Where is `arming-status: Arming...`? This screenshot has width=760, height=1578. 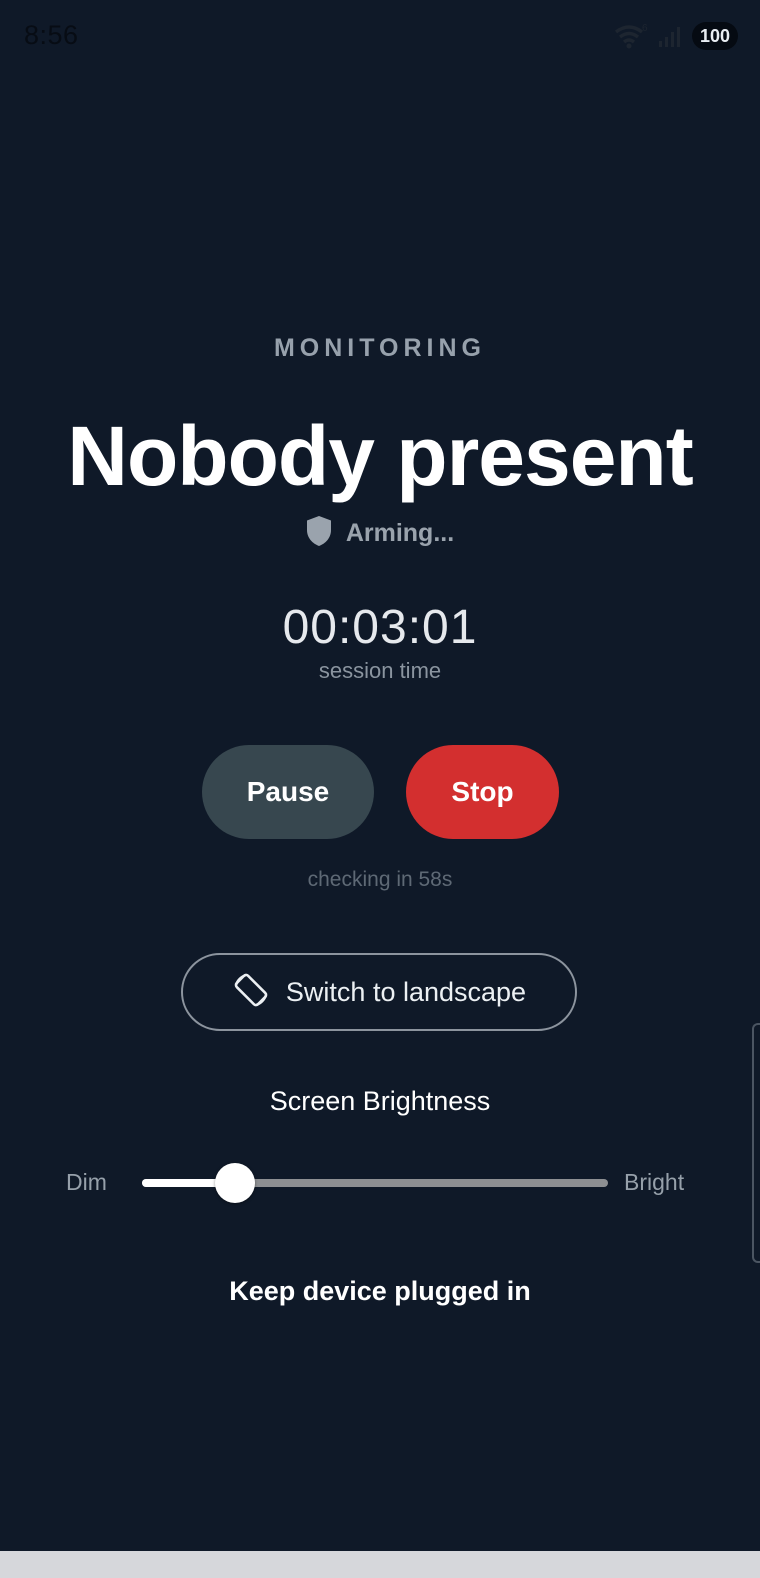
arming-status: Arming... is located at coordinates (380, 533).